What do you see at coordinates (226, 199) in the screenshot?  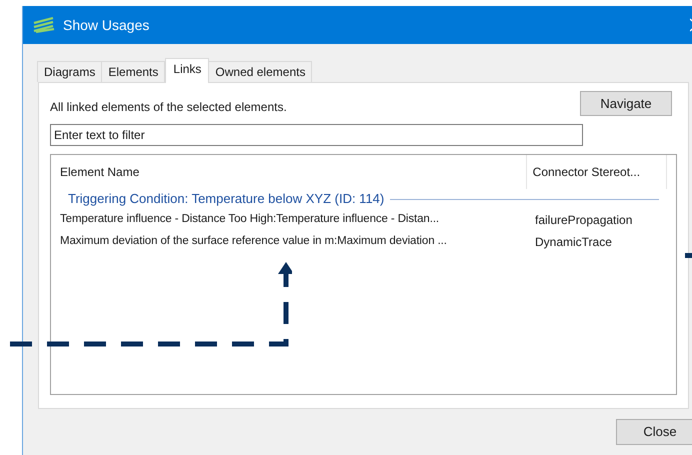 I see `group-header: Triggering Condition: Temperature below XYZ (ID: 114)` at bounding box center [226, 199].